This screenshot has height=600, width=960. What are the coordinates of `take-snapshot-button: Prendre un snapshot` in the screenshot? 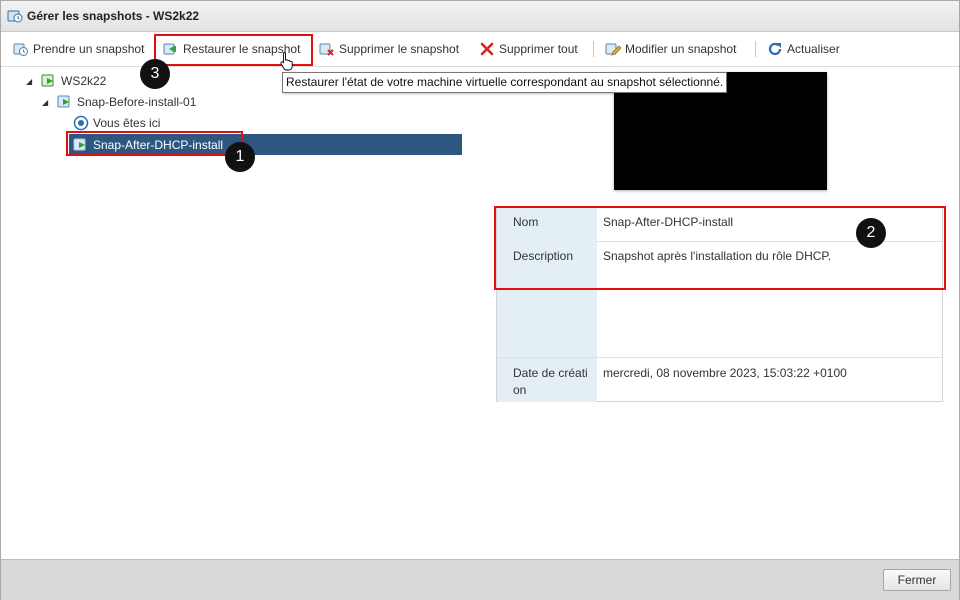 It's located at (78, 49).